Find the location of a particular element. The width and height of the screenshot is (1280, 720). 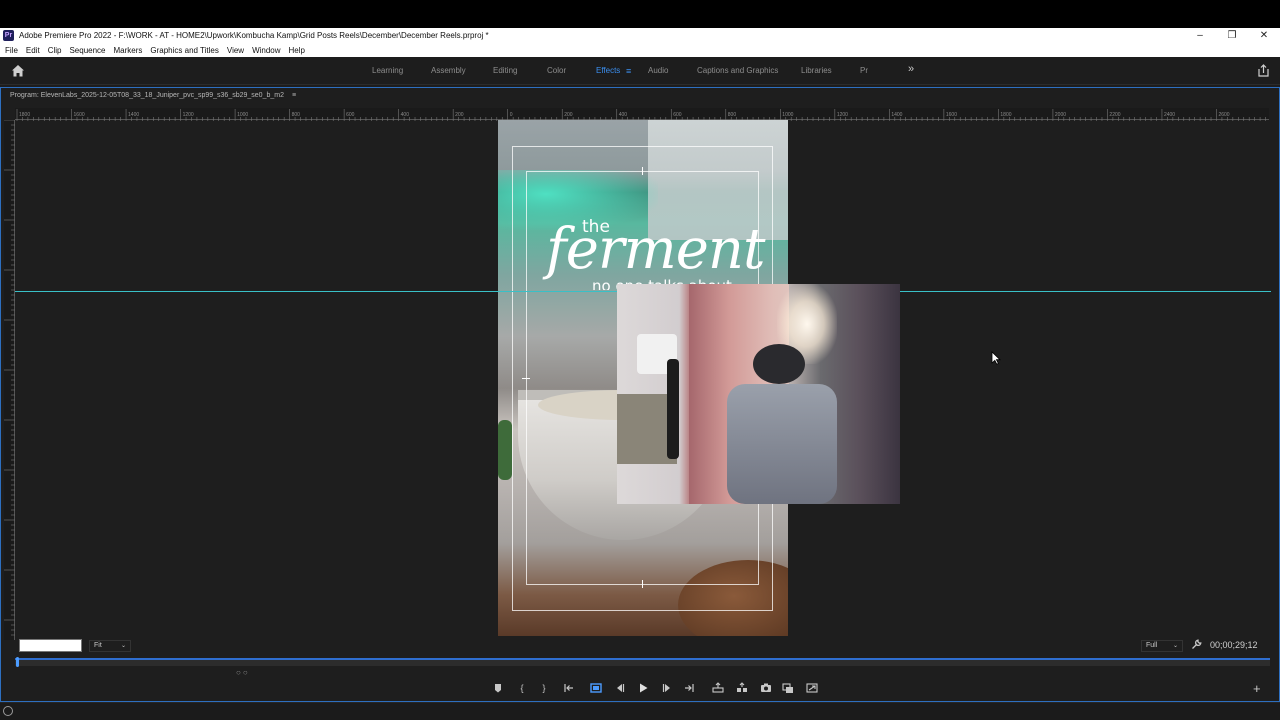

lift-icon is located at coordinates (718, 688).